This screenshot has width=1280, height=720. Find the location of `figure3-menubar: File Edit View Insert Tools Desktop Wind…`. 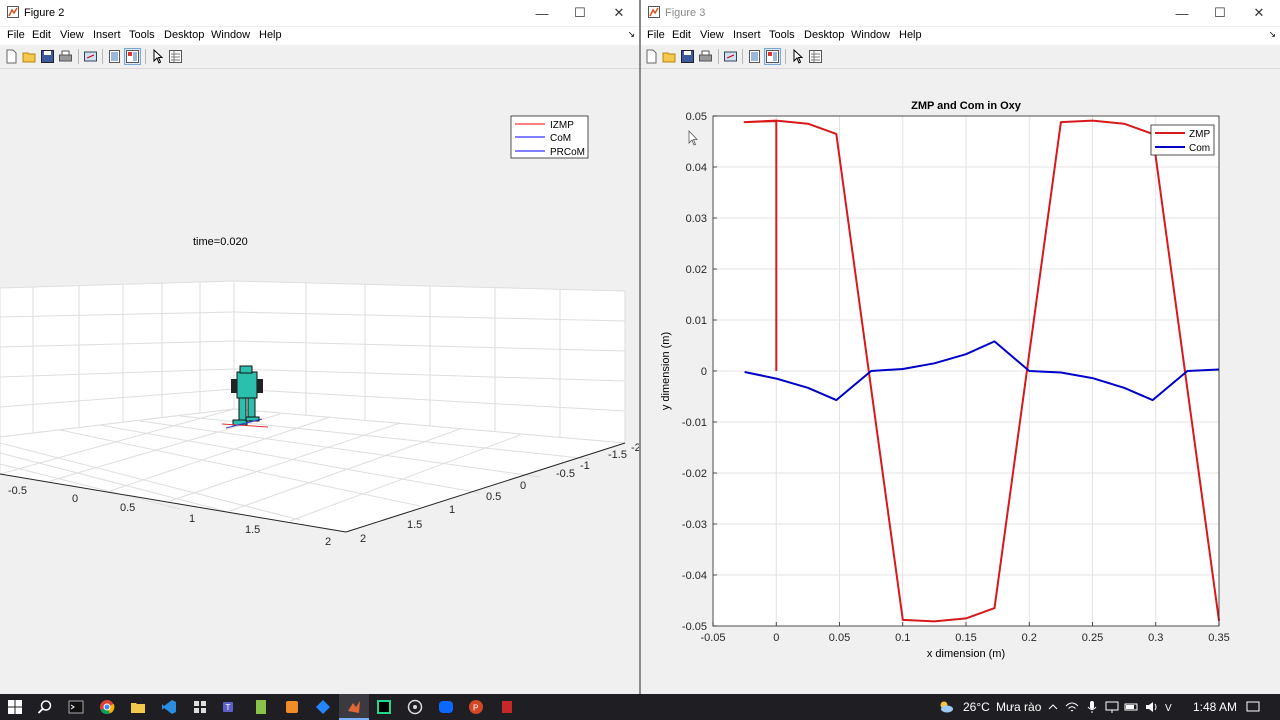

figure3-menubar: File Edit View Insert Tools Desktop Wind… is located at coordinates (960, 36).